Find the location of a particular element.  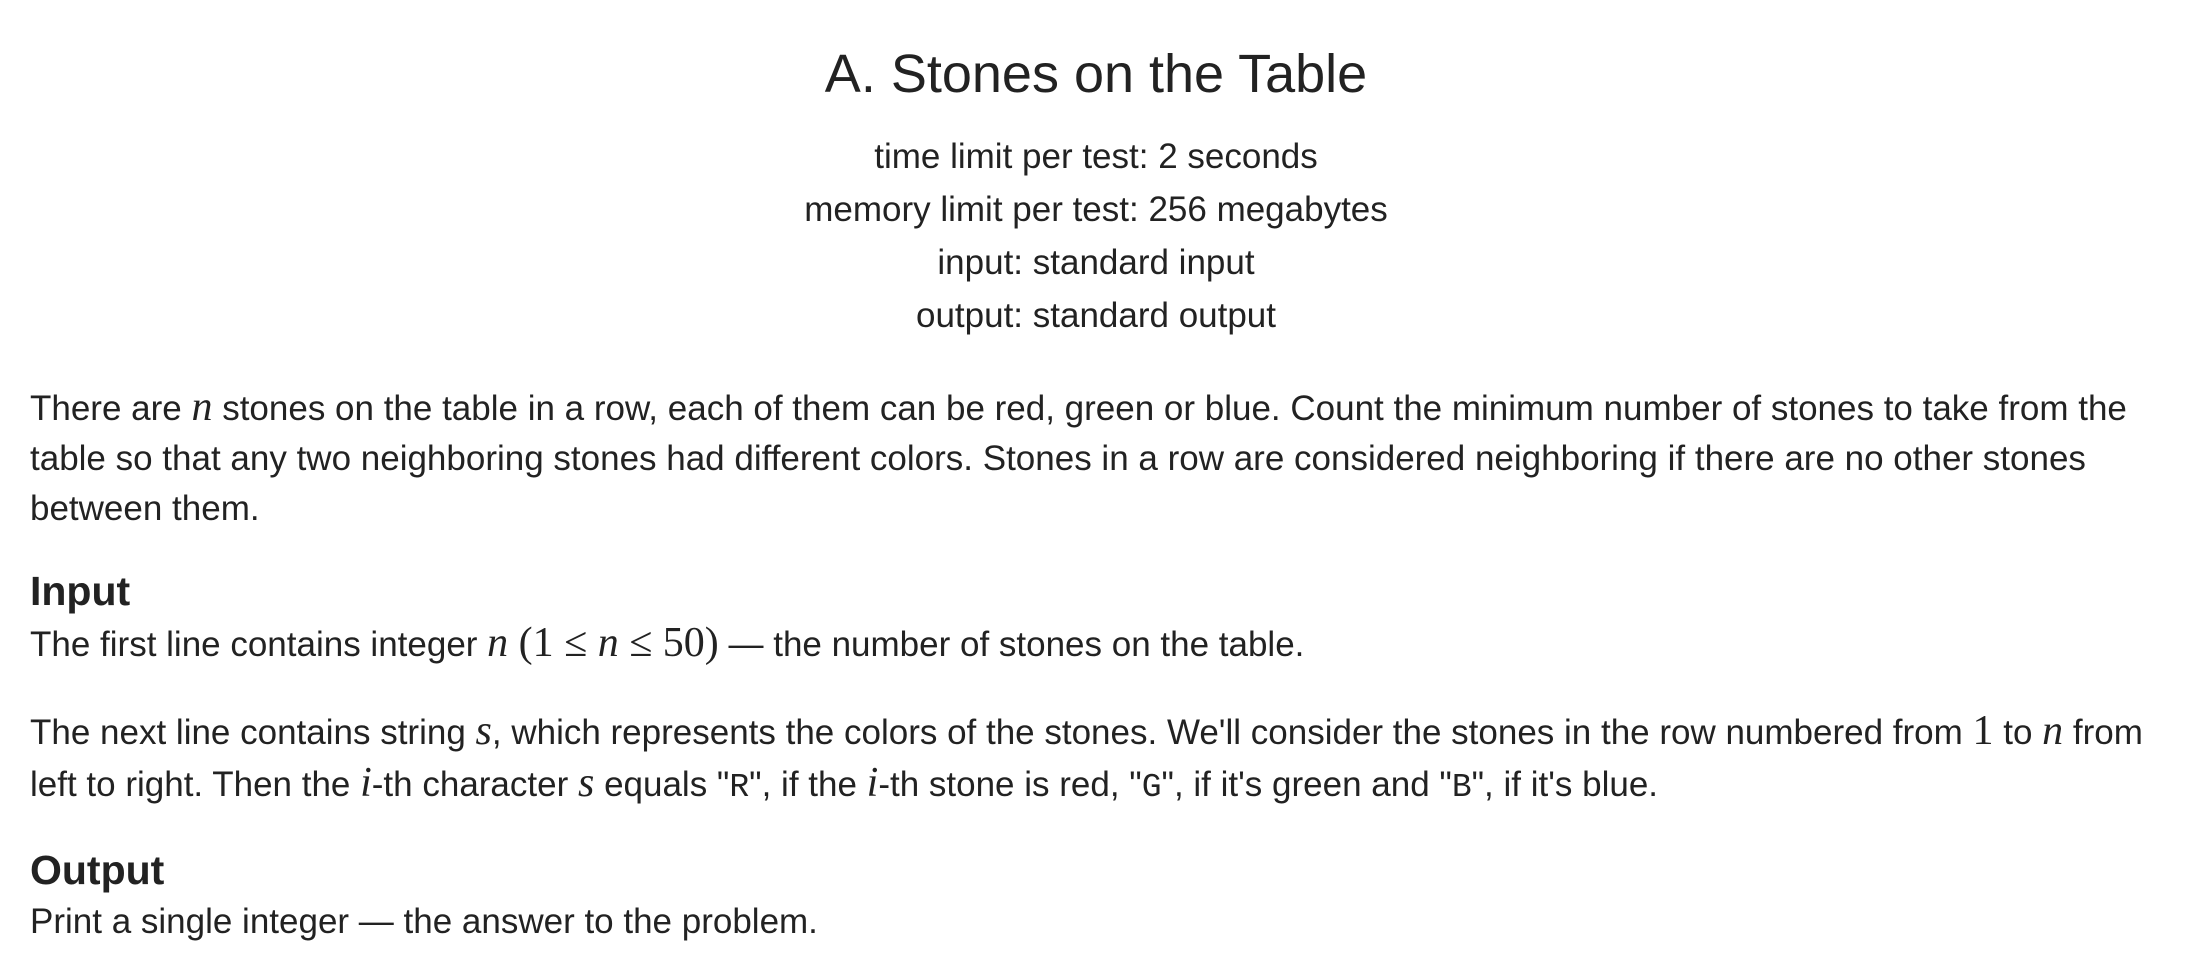

memory-limit: memory limit per test: 256 megabytes is located at coordinates (1096, 209).